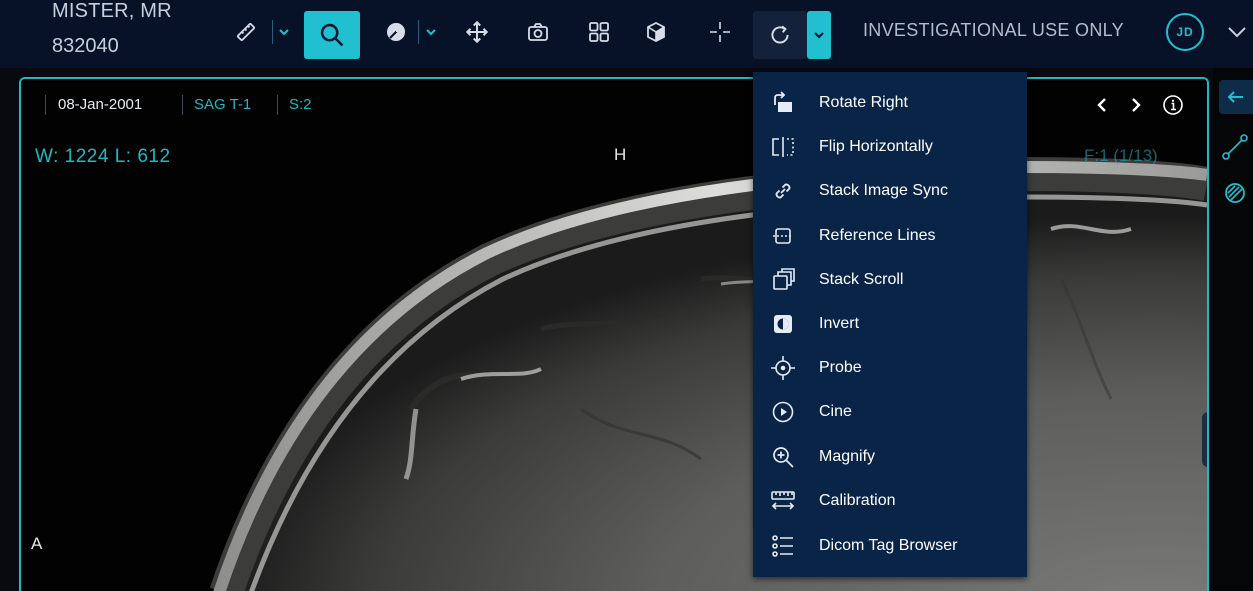 The width and height of the screenshot is (1253, 591). What do you see at coordinates (37, 543) in the screenshot?
I see `orientation-marker-left: A` at bounding box center [37, 543].